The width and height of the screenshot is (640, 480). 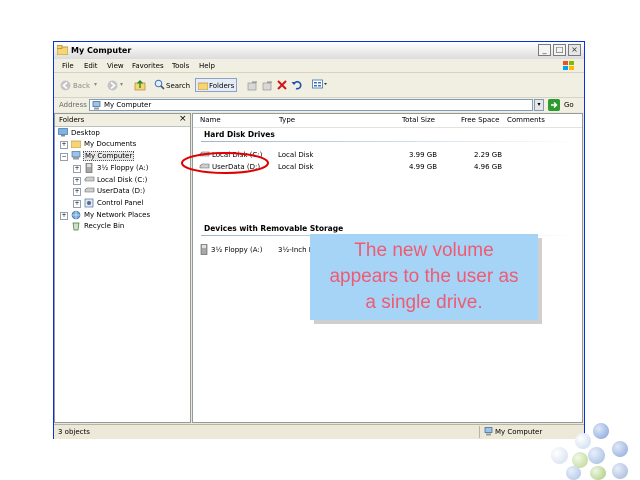 I want to click on desktop-icon, so click(x=63, y=133).